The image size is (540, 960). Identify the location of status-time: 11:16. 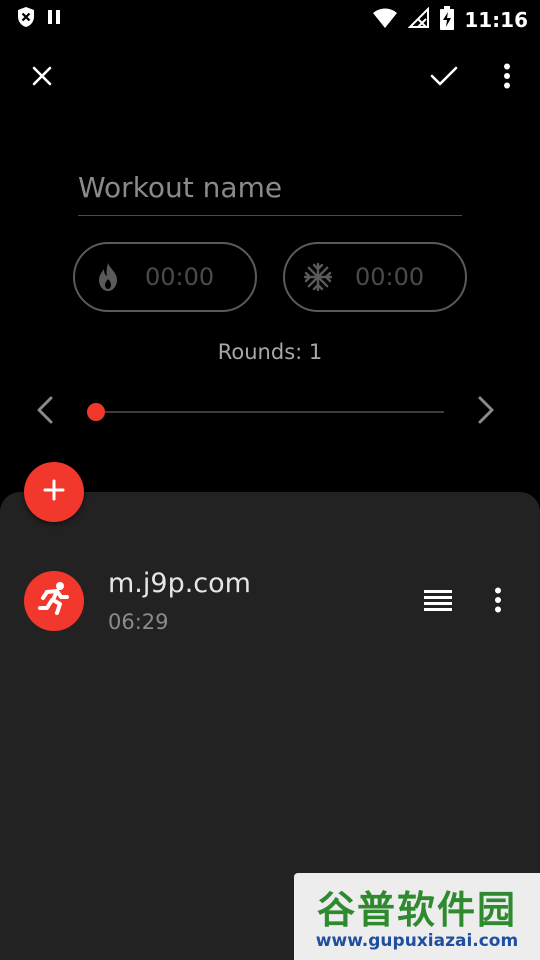
(496, 20).